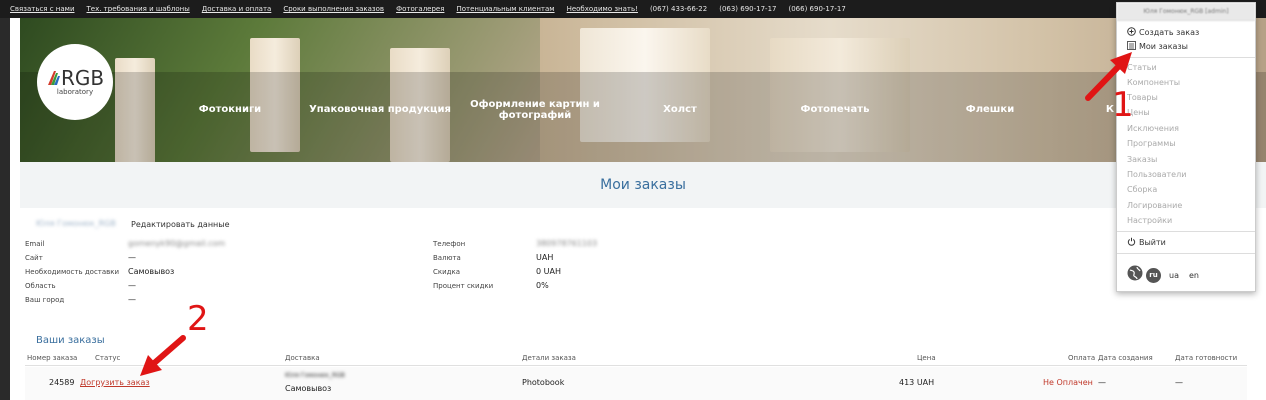 This screenshot has width=1266, height=400. Describe the element at coordinates (548, 271) in the screenshot. I see `value-discount: 0 UAH` at that location.